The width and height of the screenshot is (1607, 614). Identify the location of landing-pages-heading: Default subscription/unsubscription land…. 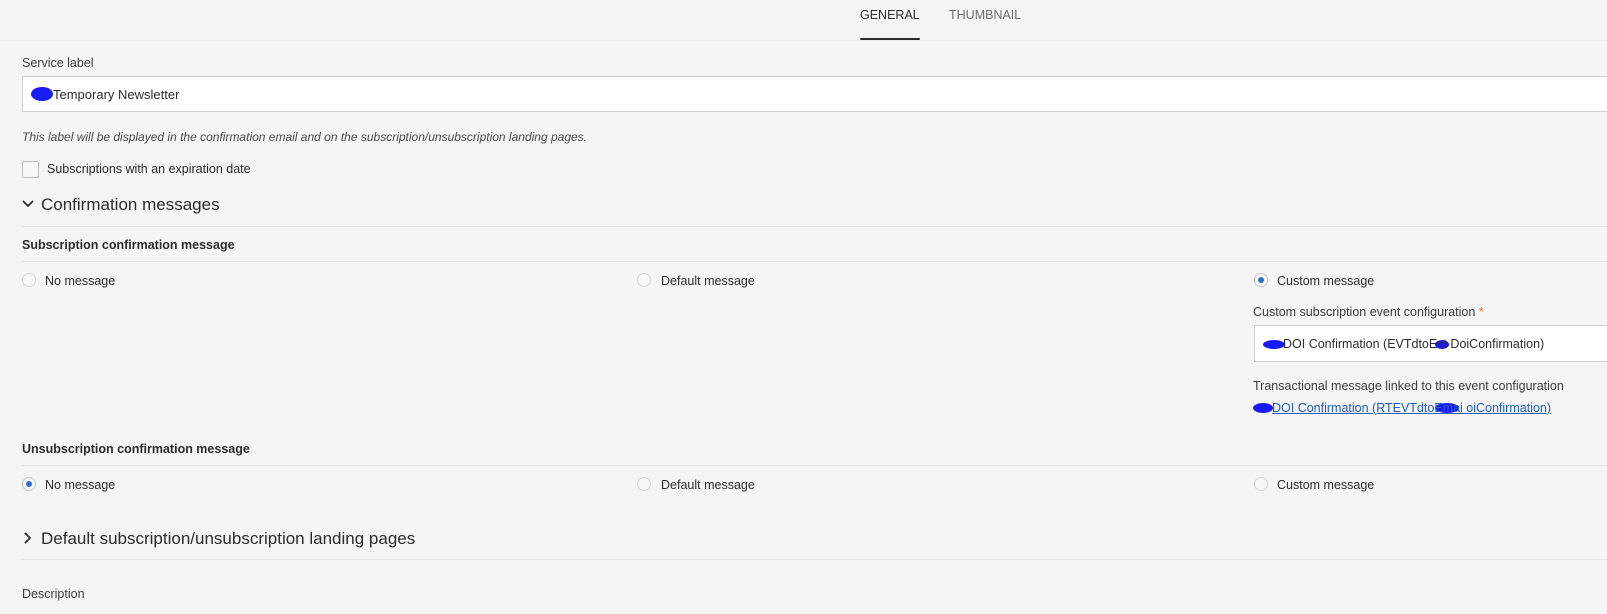
(228, 539).